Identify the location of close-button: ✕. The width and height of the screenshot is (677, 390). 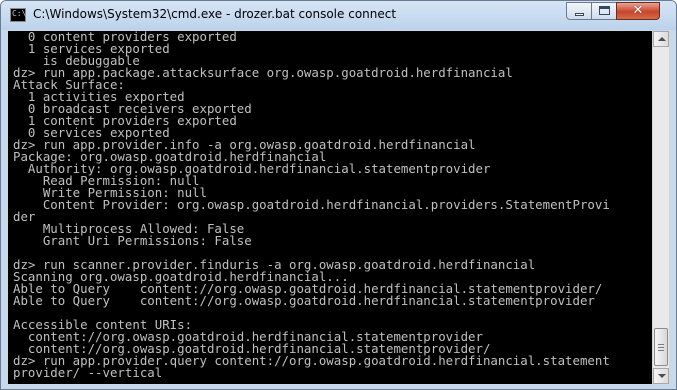
(638, 11).